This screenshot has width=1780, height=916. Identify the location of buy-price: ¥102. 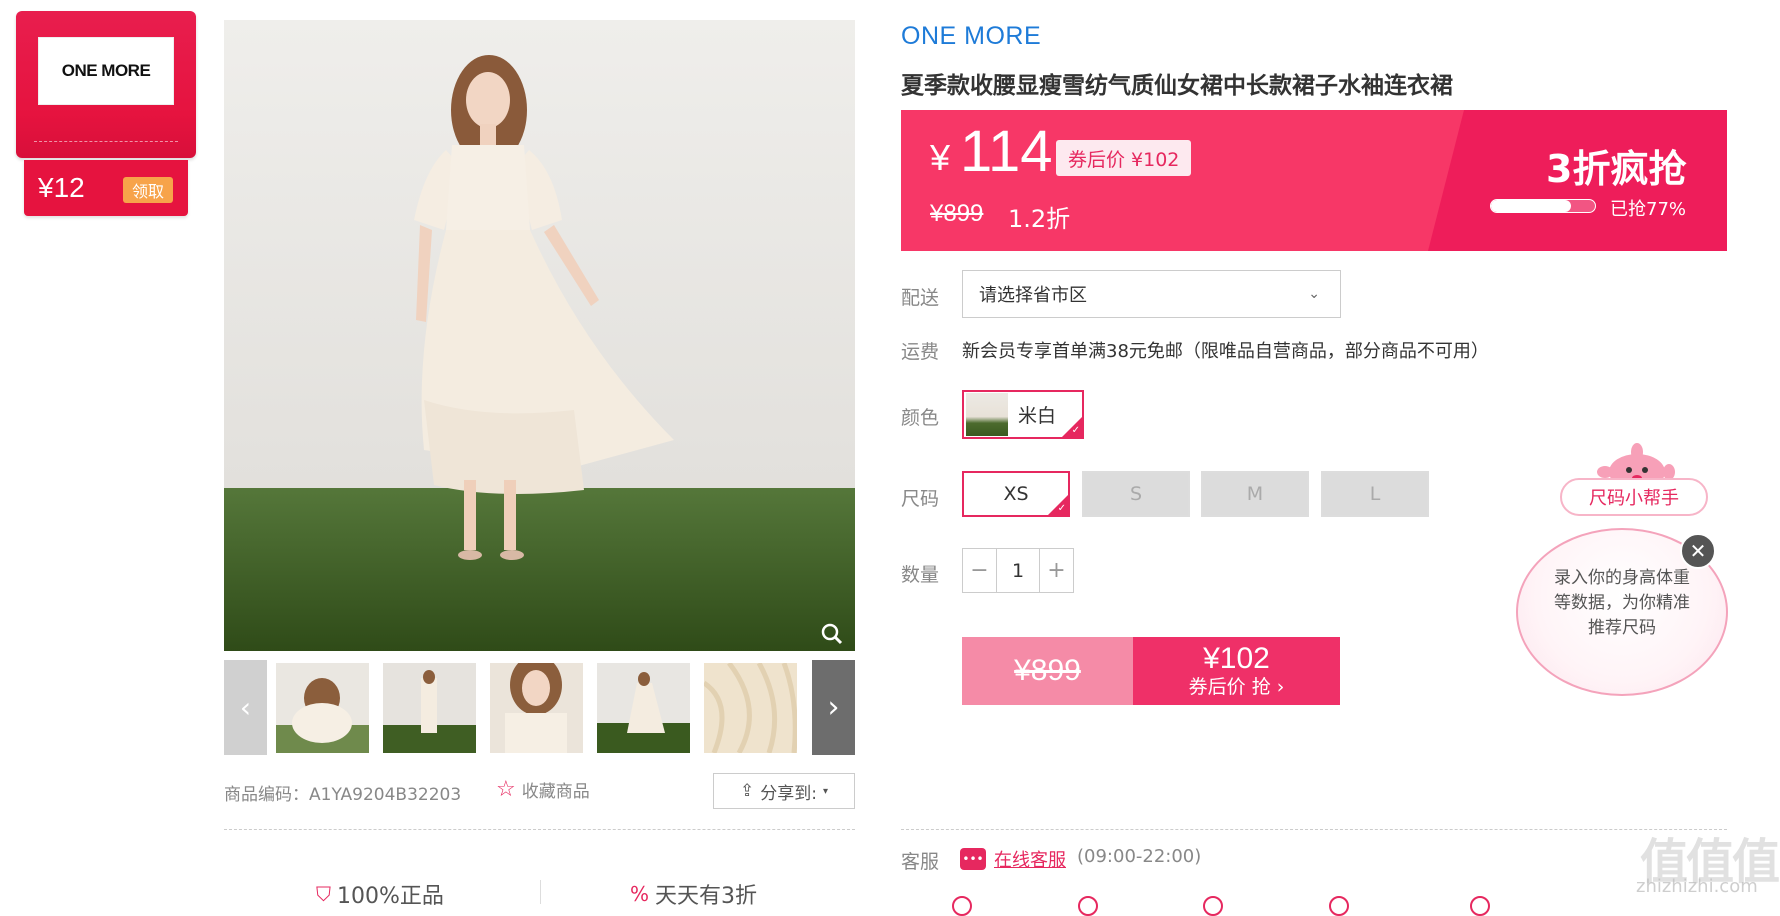
(1236, 658).